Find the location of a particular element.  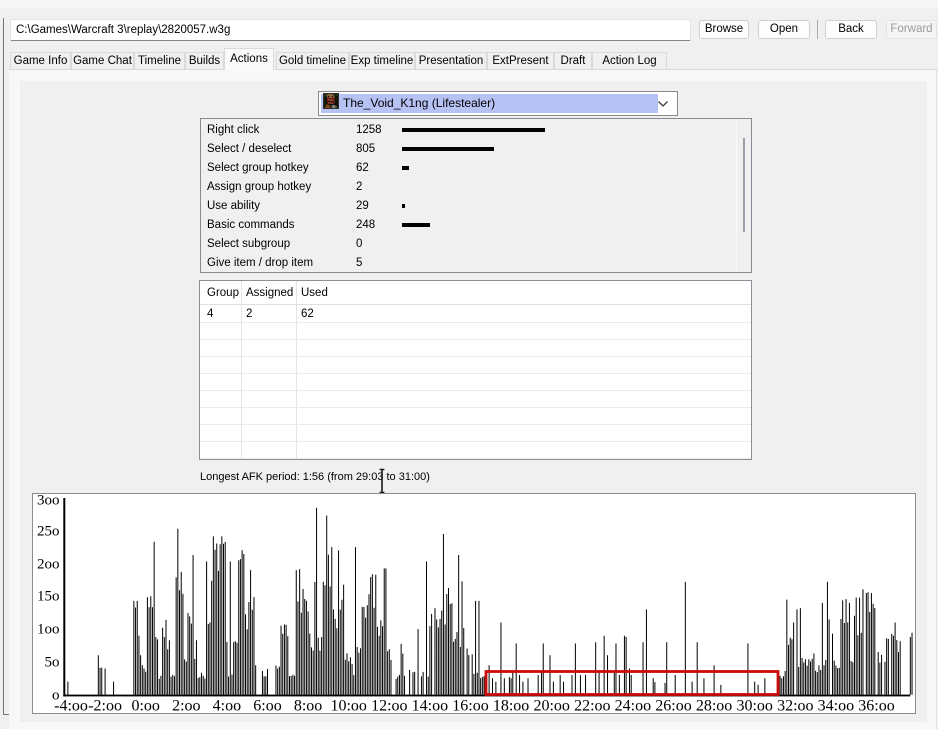

svg-text: 6:oo is located at coordinates (267, 706).